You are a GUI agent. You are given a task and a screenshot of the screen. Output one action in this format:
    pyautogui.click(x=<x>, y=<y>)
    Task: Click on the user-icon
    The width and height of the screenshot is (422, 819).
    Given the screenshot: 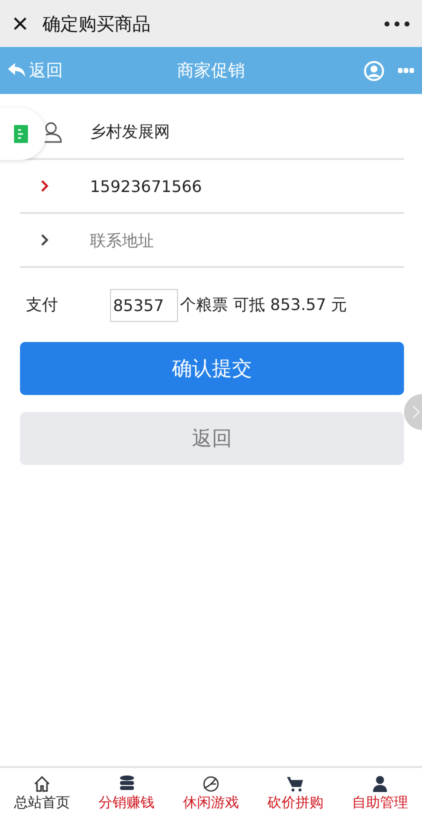 What is the action you would take?
    pyautogui.click(x=380, y=784)
    